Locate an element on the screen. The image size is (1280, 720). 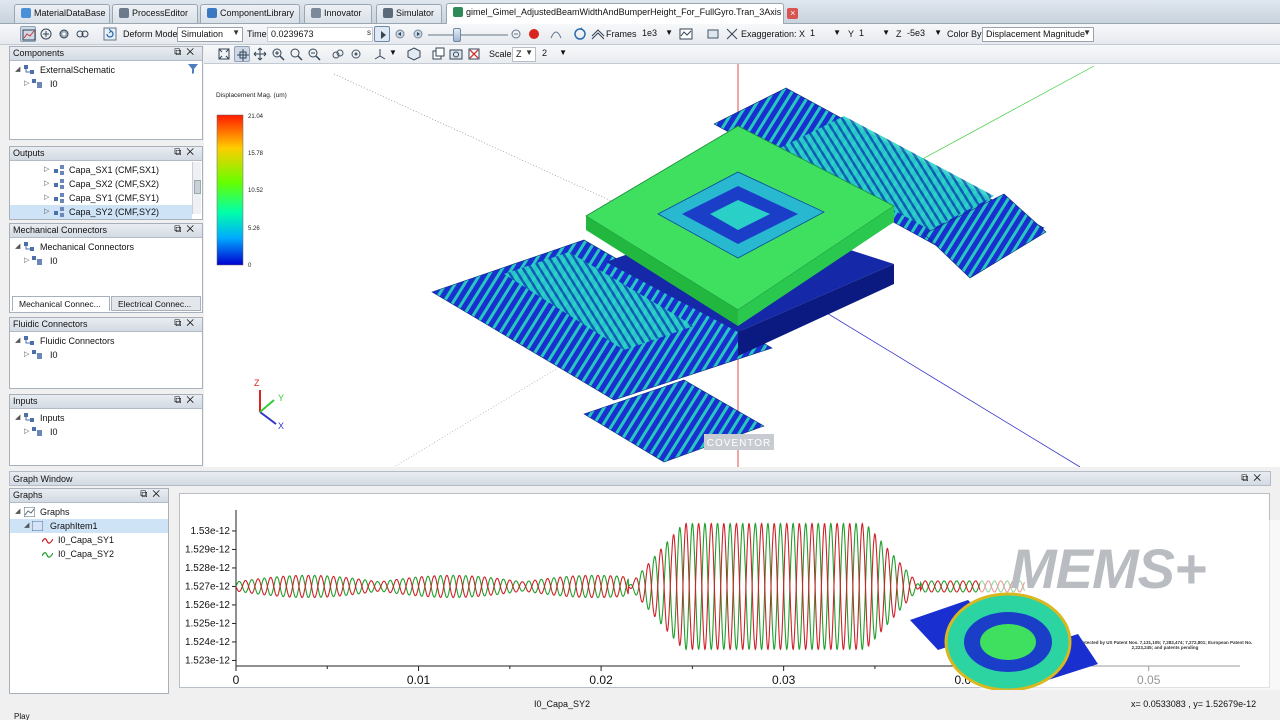
color-by-select: Displacement Magnitude ▼ is located at coordinates (1038, 34).